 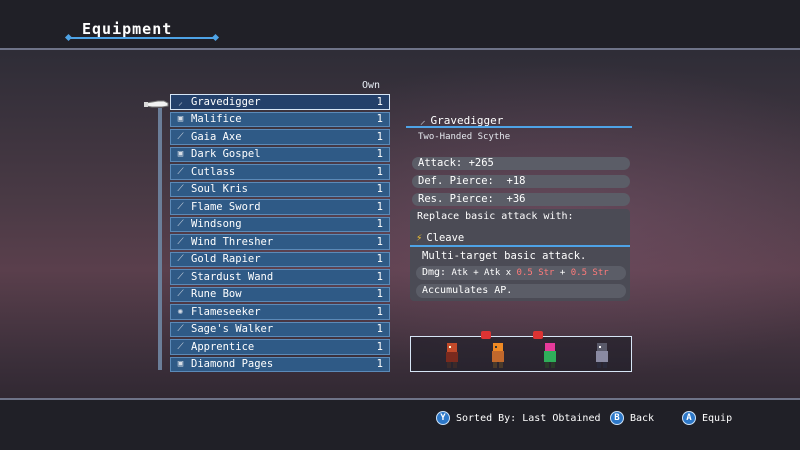 What do you see at coordinates (280, 119) in the screenshot?
I see `equipment-row: ▣ Malifice 1` at bounding box center [280, 119].